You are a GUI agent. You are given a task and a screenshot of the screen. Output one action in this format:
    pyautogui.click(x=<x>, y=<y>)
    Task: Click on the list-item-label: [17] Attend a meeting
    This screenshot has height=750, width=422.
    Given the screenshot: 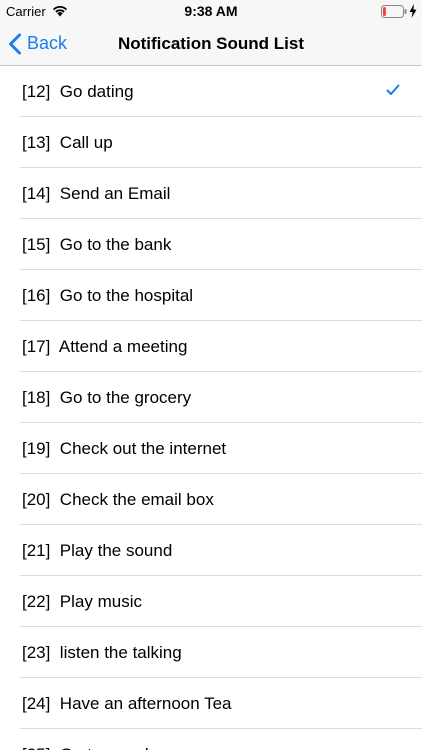 What is the action you would take?
    pyautogui.click(x=105, y=346)
    